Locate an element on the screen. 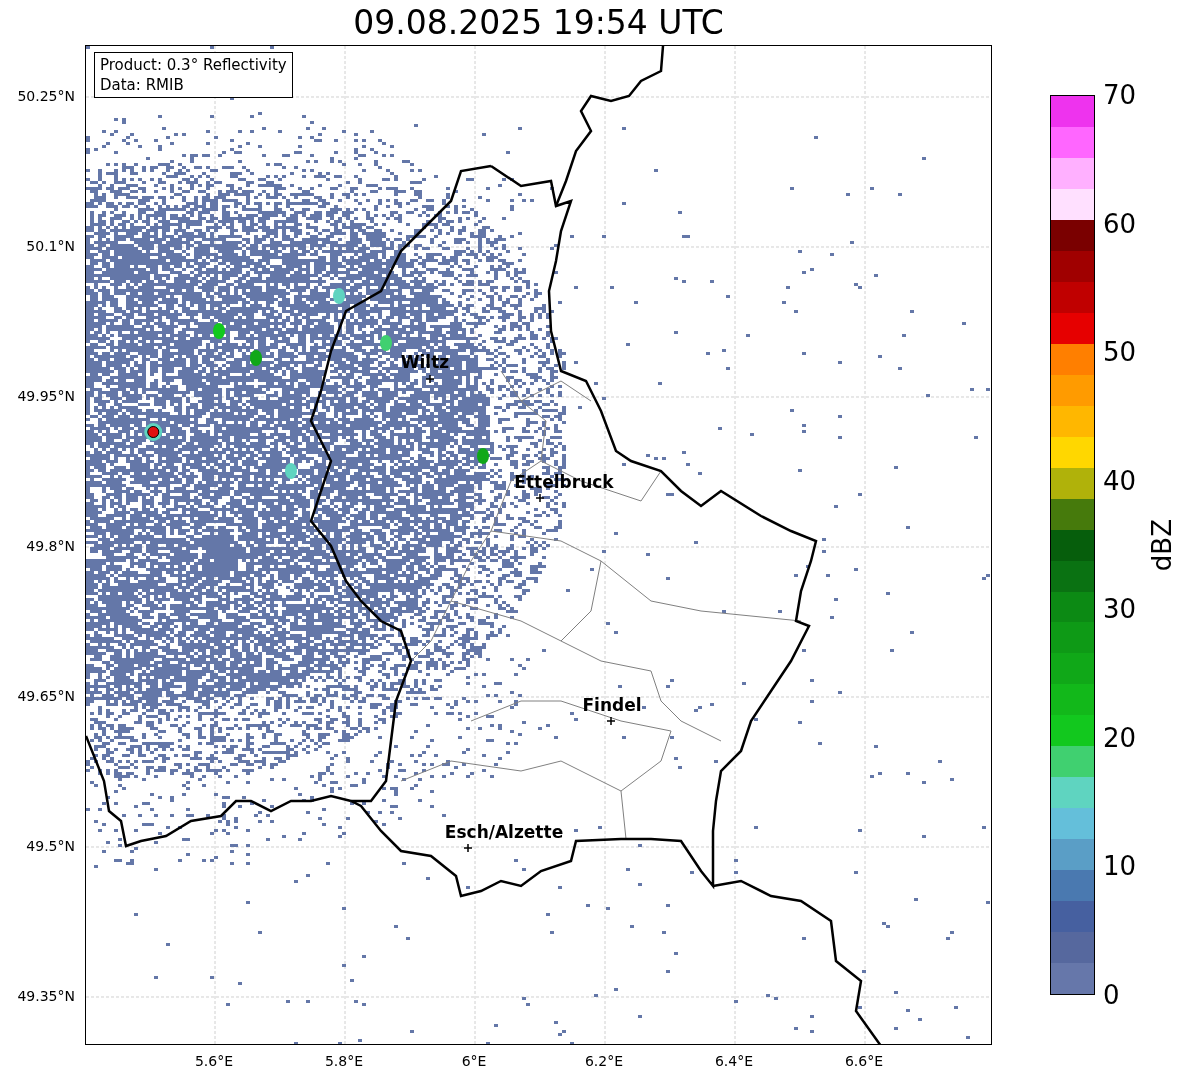 Image resolution: width=1184 pixels, height=1081 pixels. longitude-label: 6.2°E is located at coordinates (604, 1061).